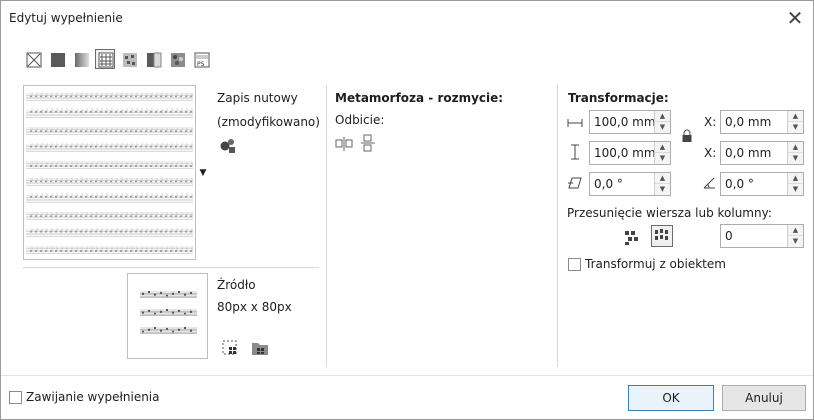 Image resolution: width=814 pixels, height=420 pixels. What do you see at coordinates (618, 98) in the screenshot?
I see `transform-title: Transformacje:` at bounding box center [618, 98].